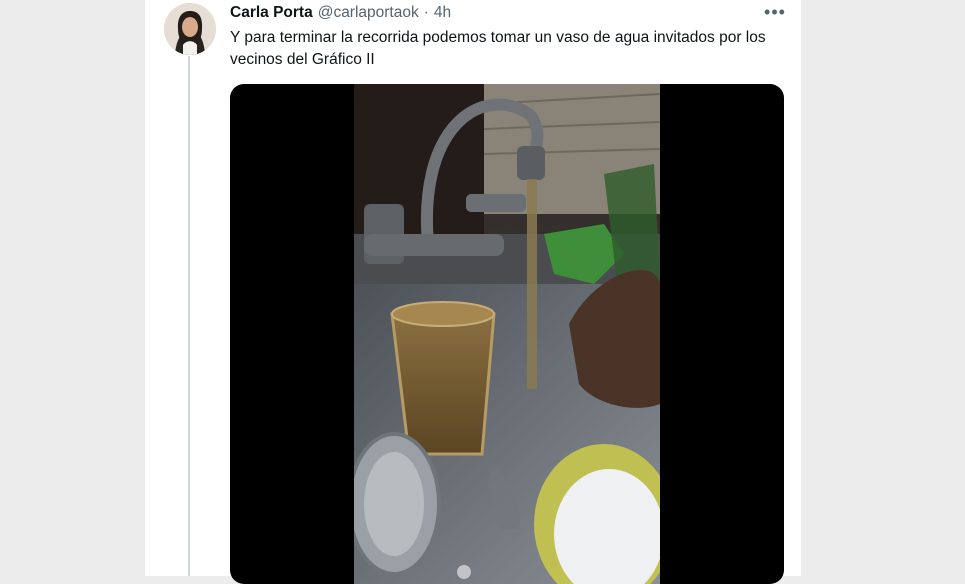 The height and width of the screenshot is (584, 965). I want to click on author-handle: @carlaportaok, so click(368, 13).